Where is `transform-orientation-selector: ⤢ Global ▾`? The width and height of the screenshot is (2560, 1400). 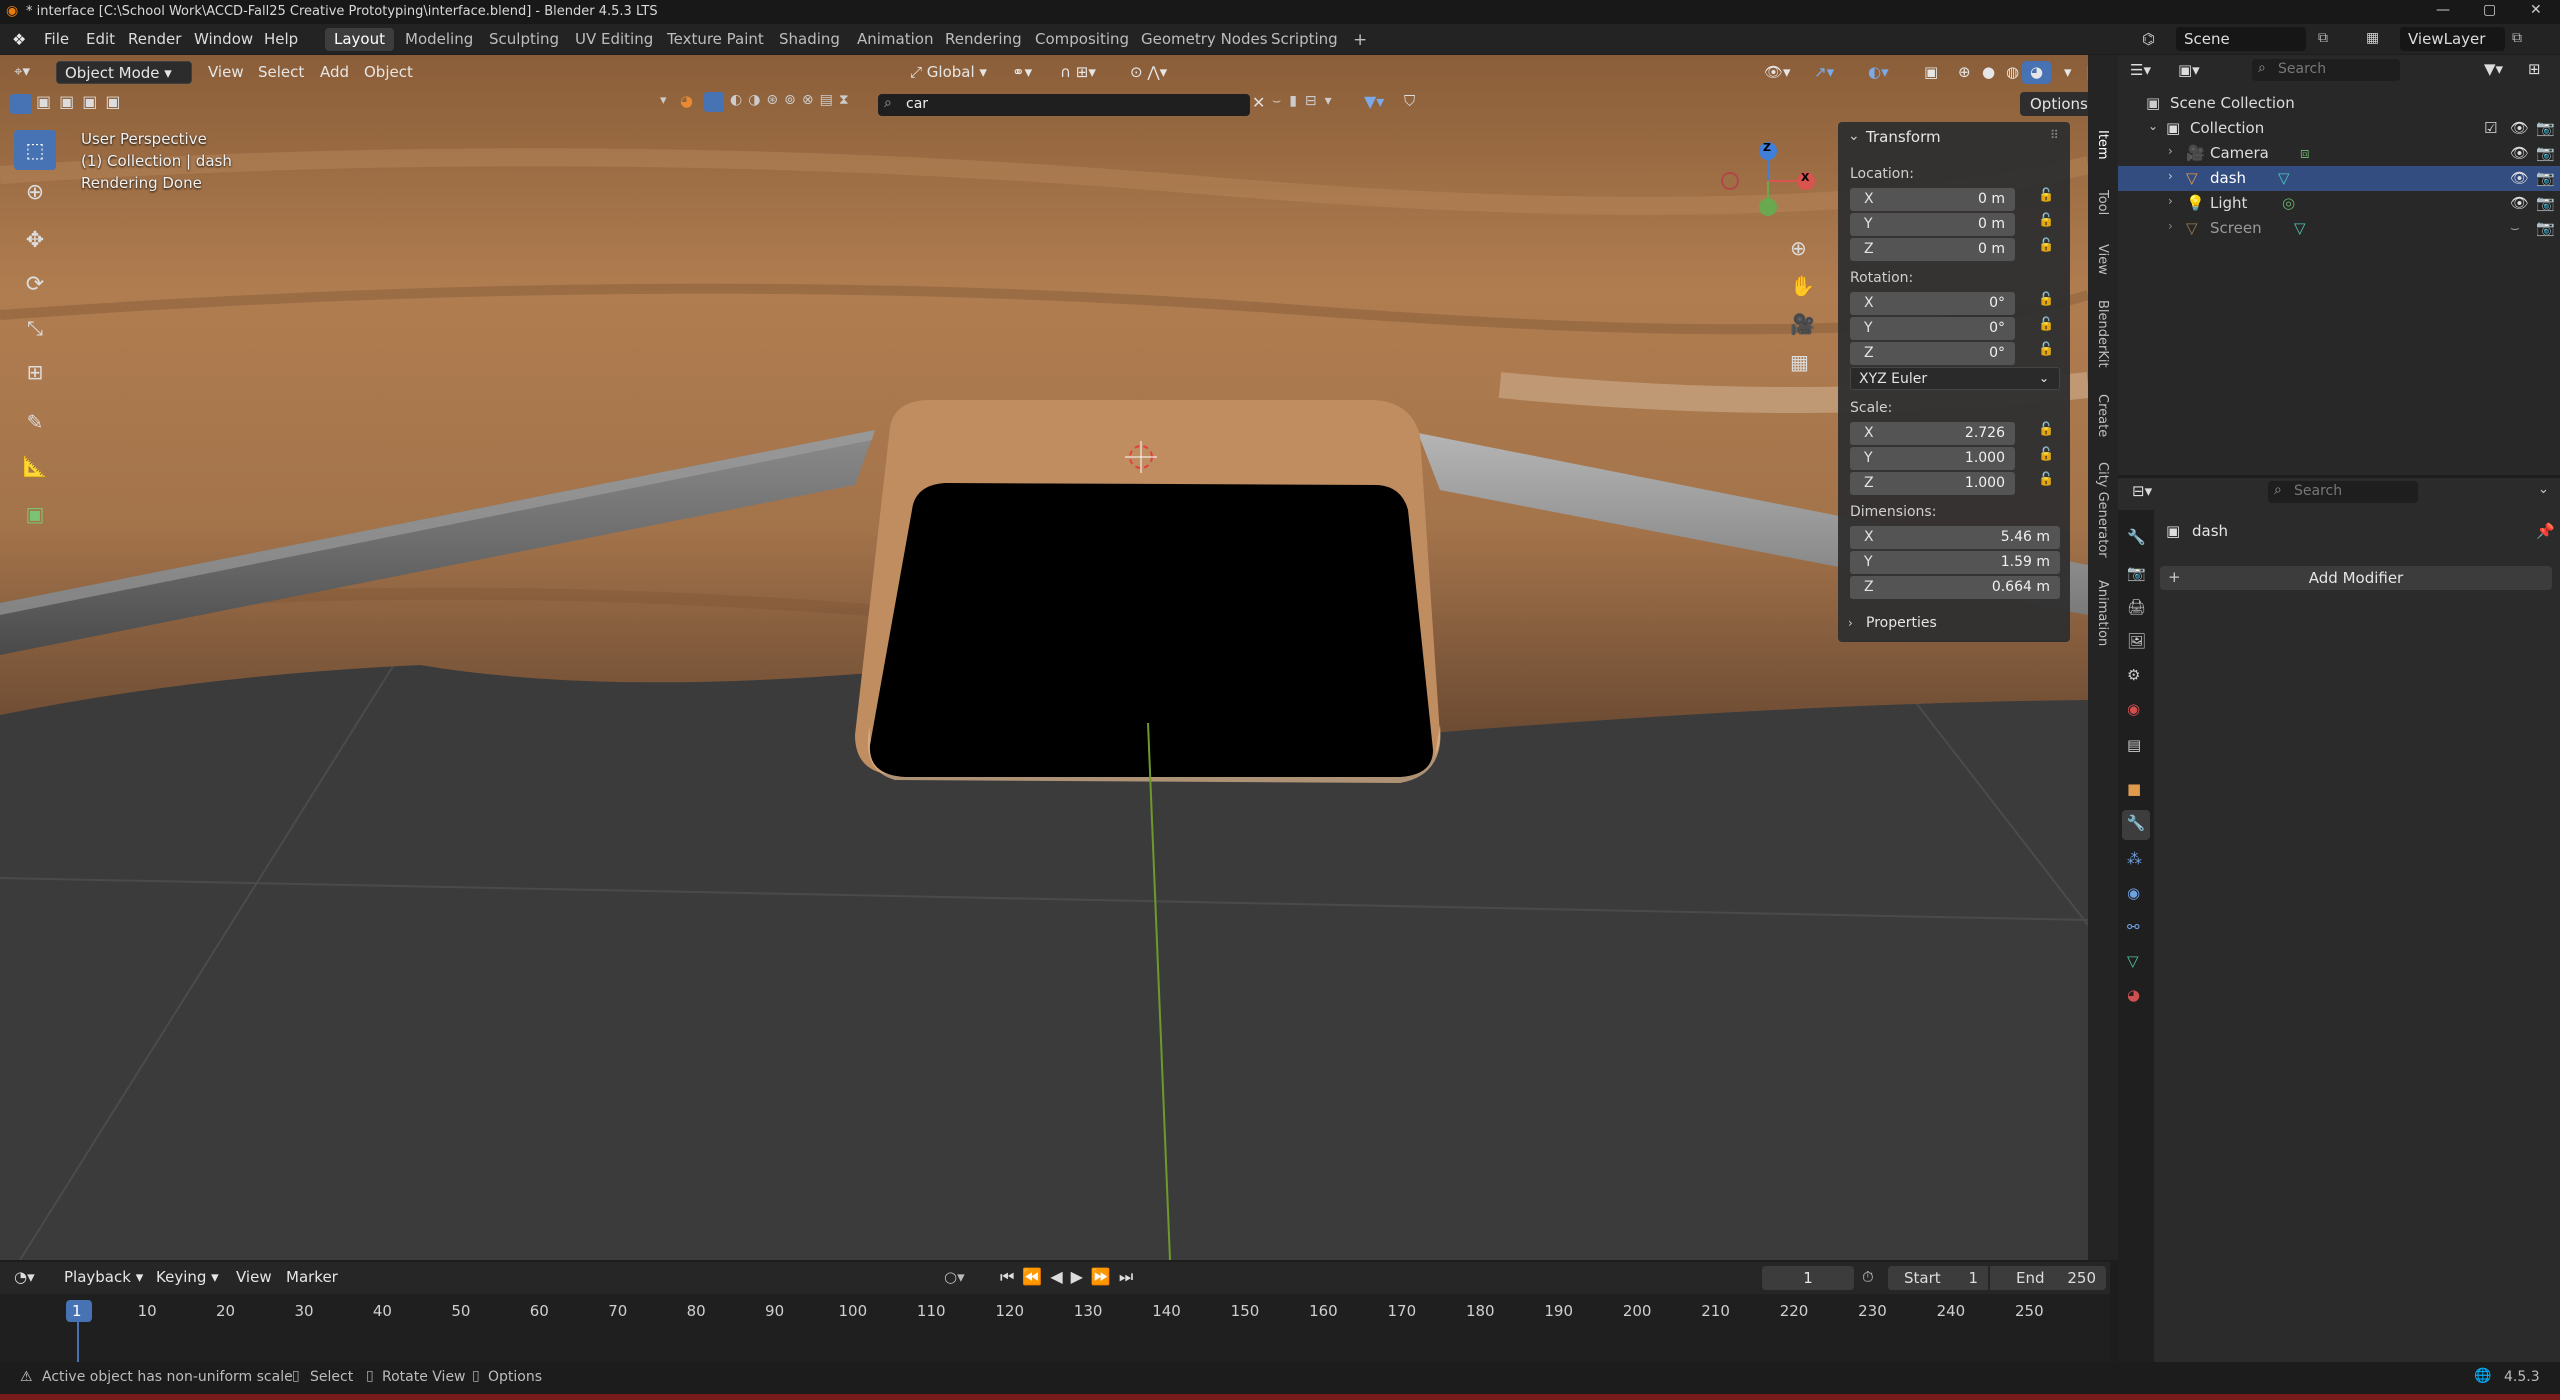
transform-orientation-selector: ⤢ Global ▾ is located at coordinates (948, 72).